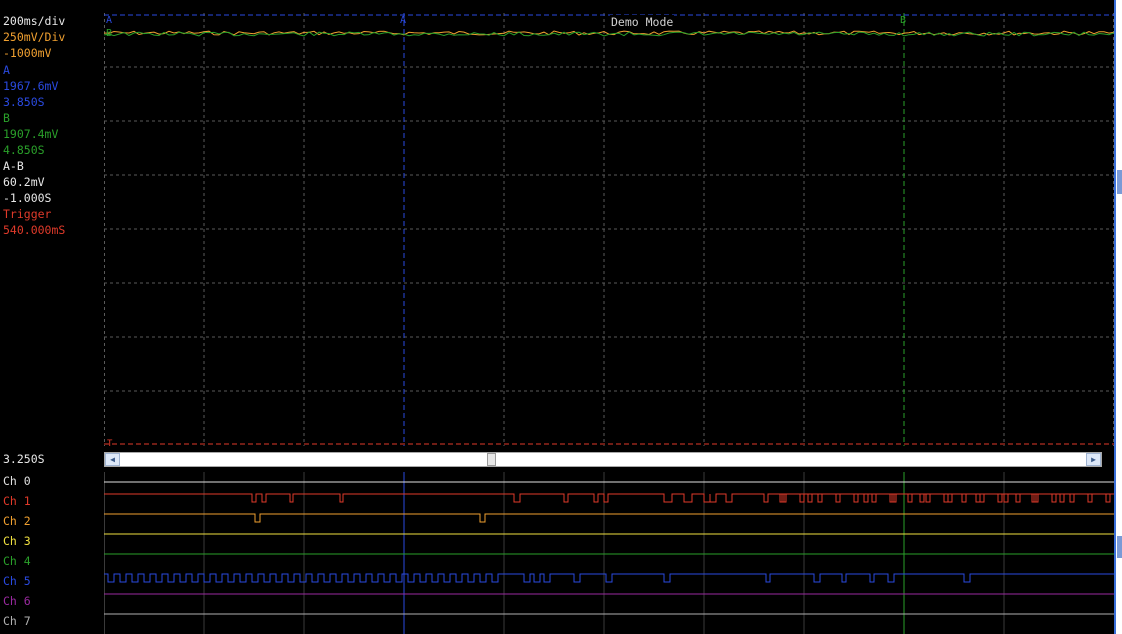 The height and width of the screenshot is (634, 1122). Describe the element at coordinates (17, 561) in the screenshot. I see `channel-label-4: Ch 4` at that location.